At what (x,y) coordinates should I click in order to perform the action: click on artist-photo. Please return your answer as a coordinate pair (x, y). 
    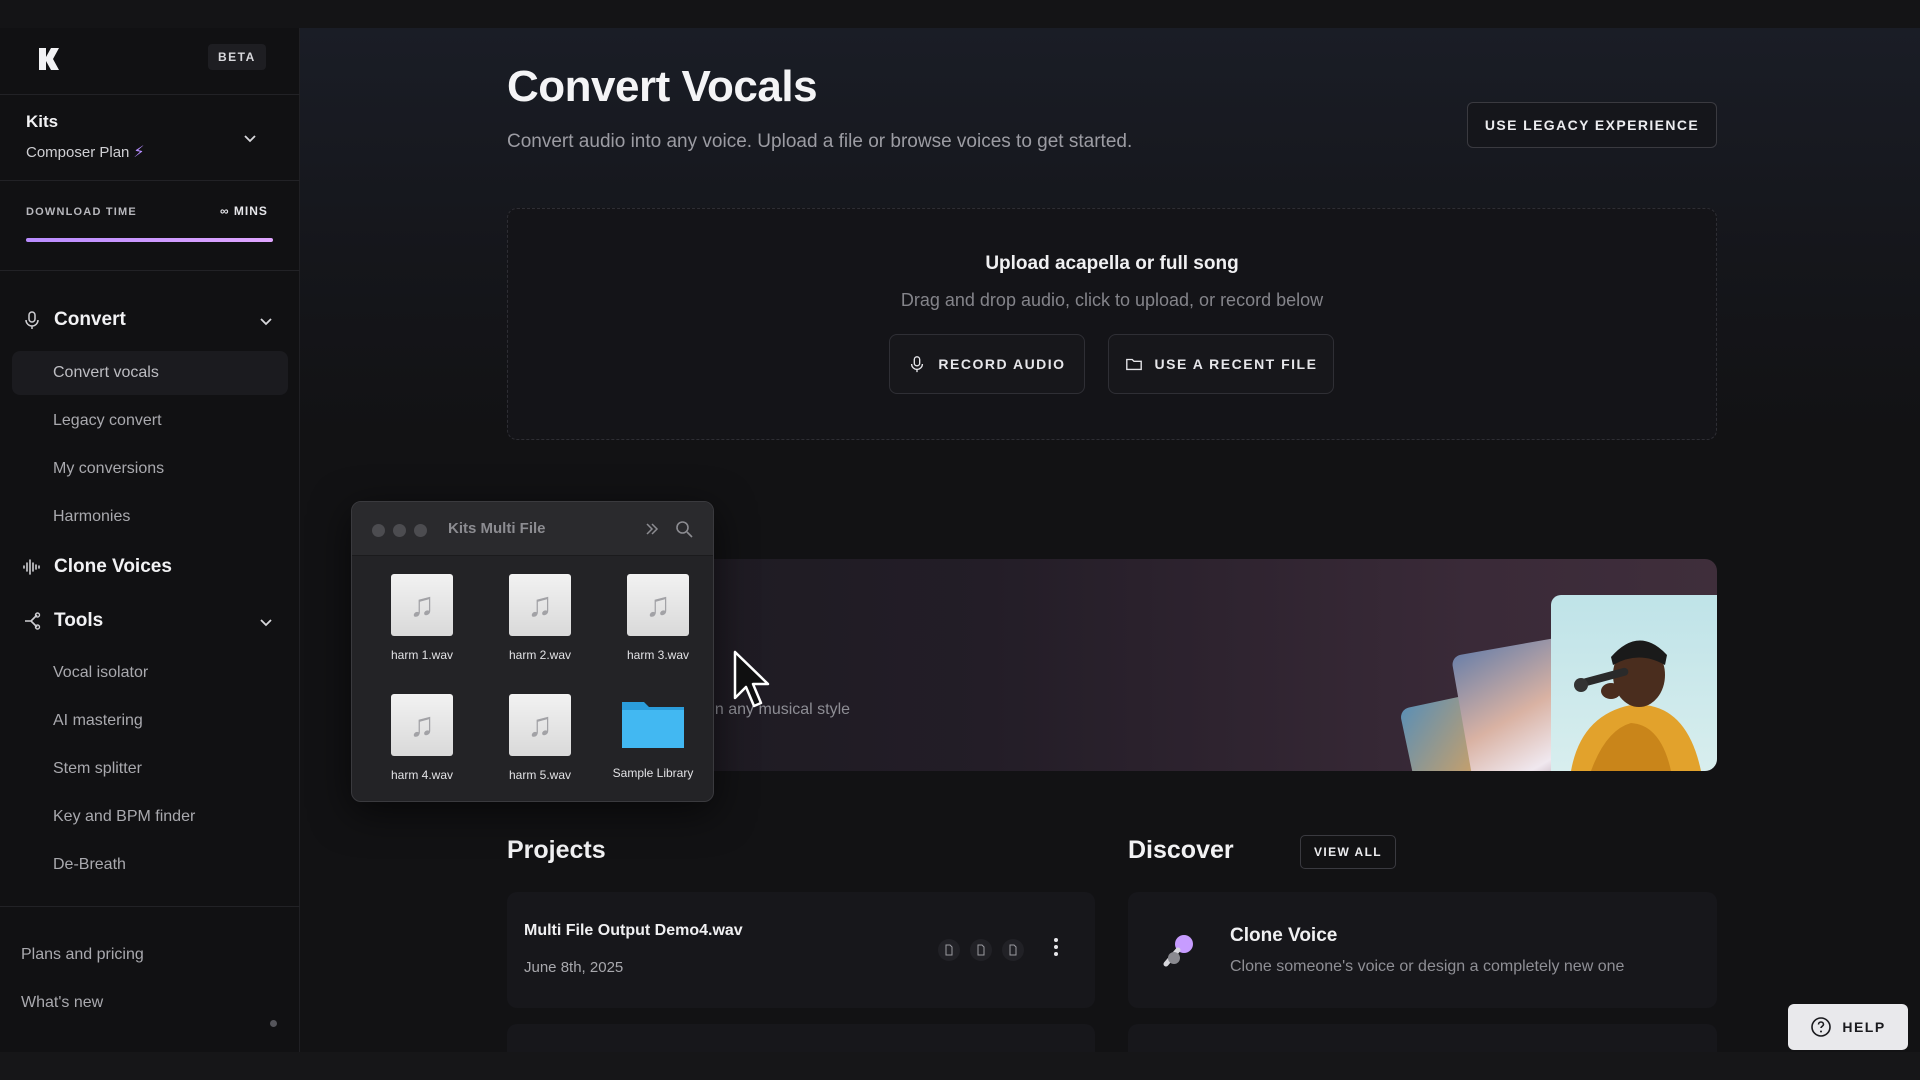
    Looking at the image, I should click on (1634, 683).